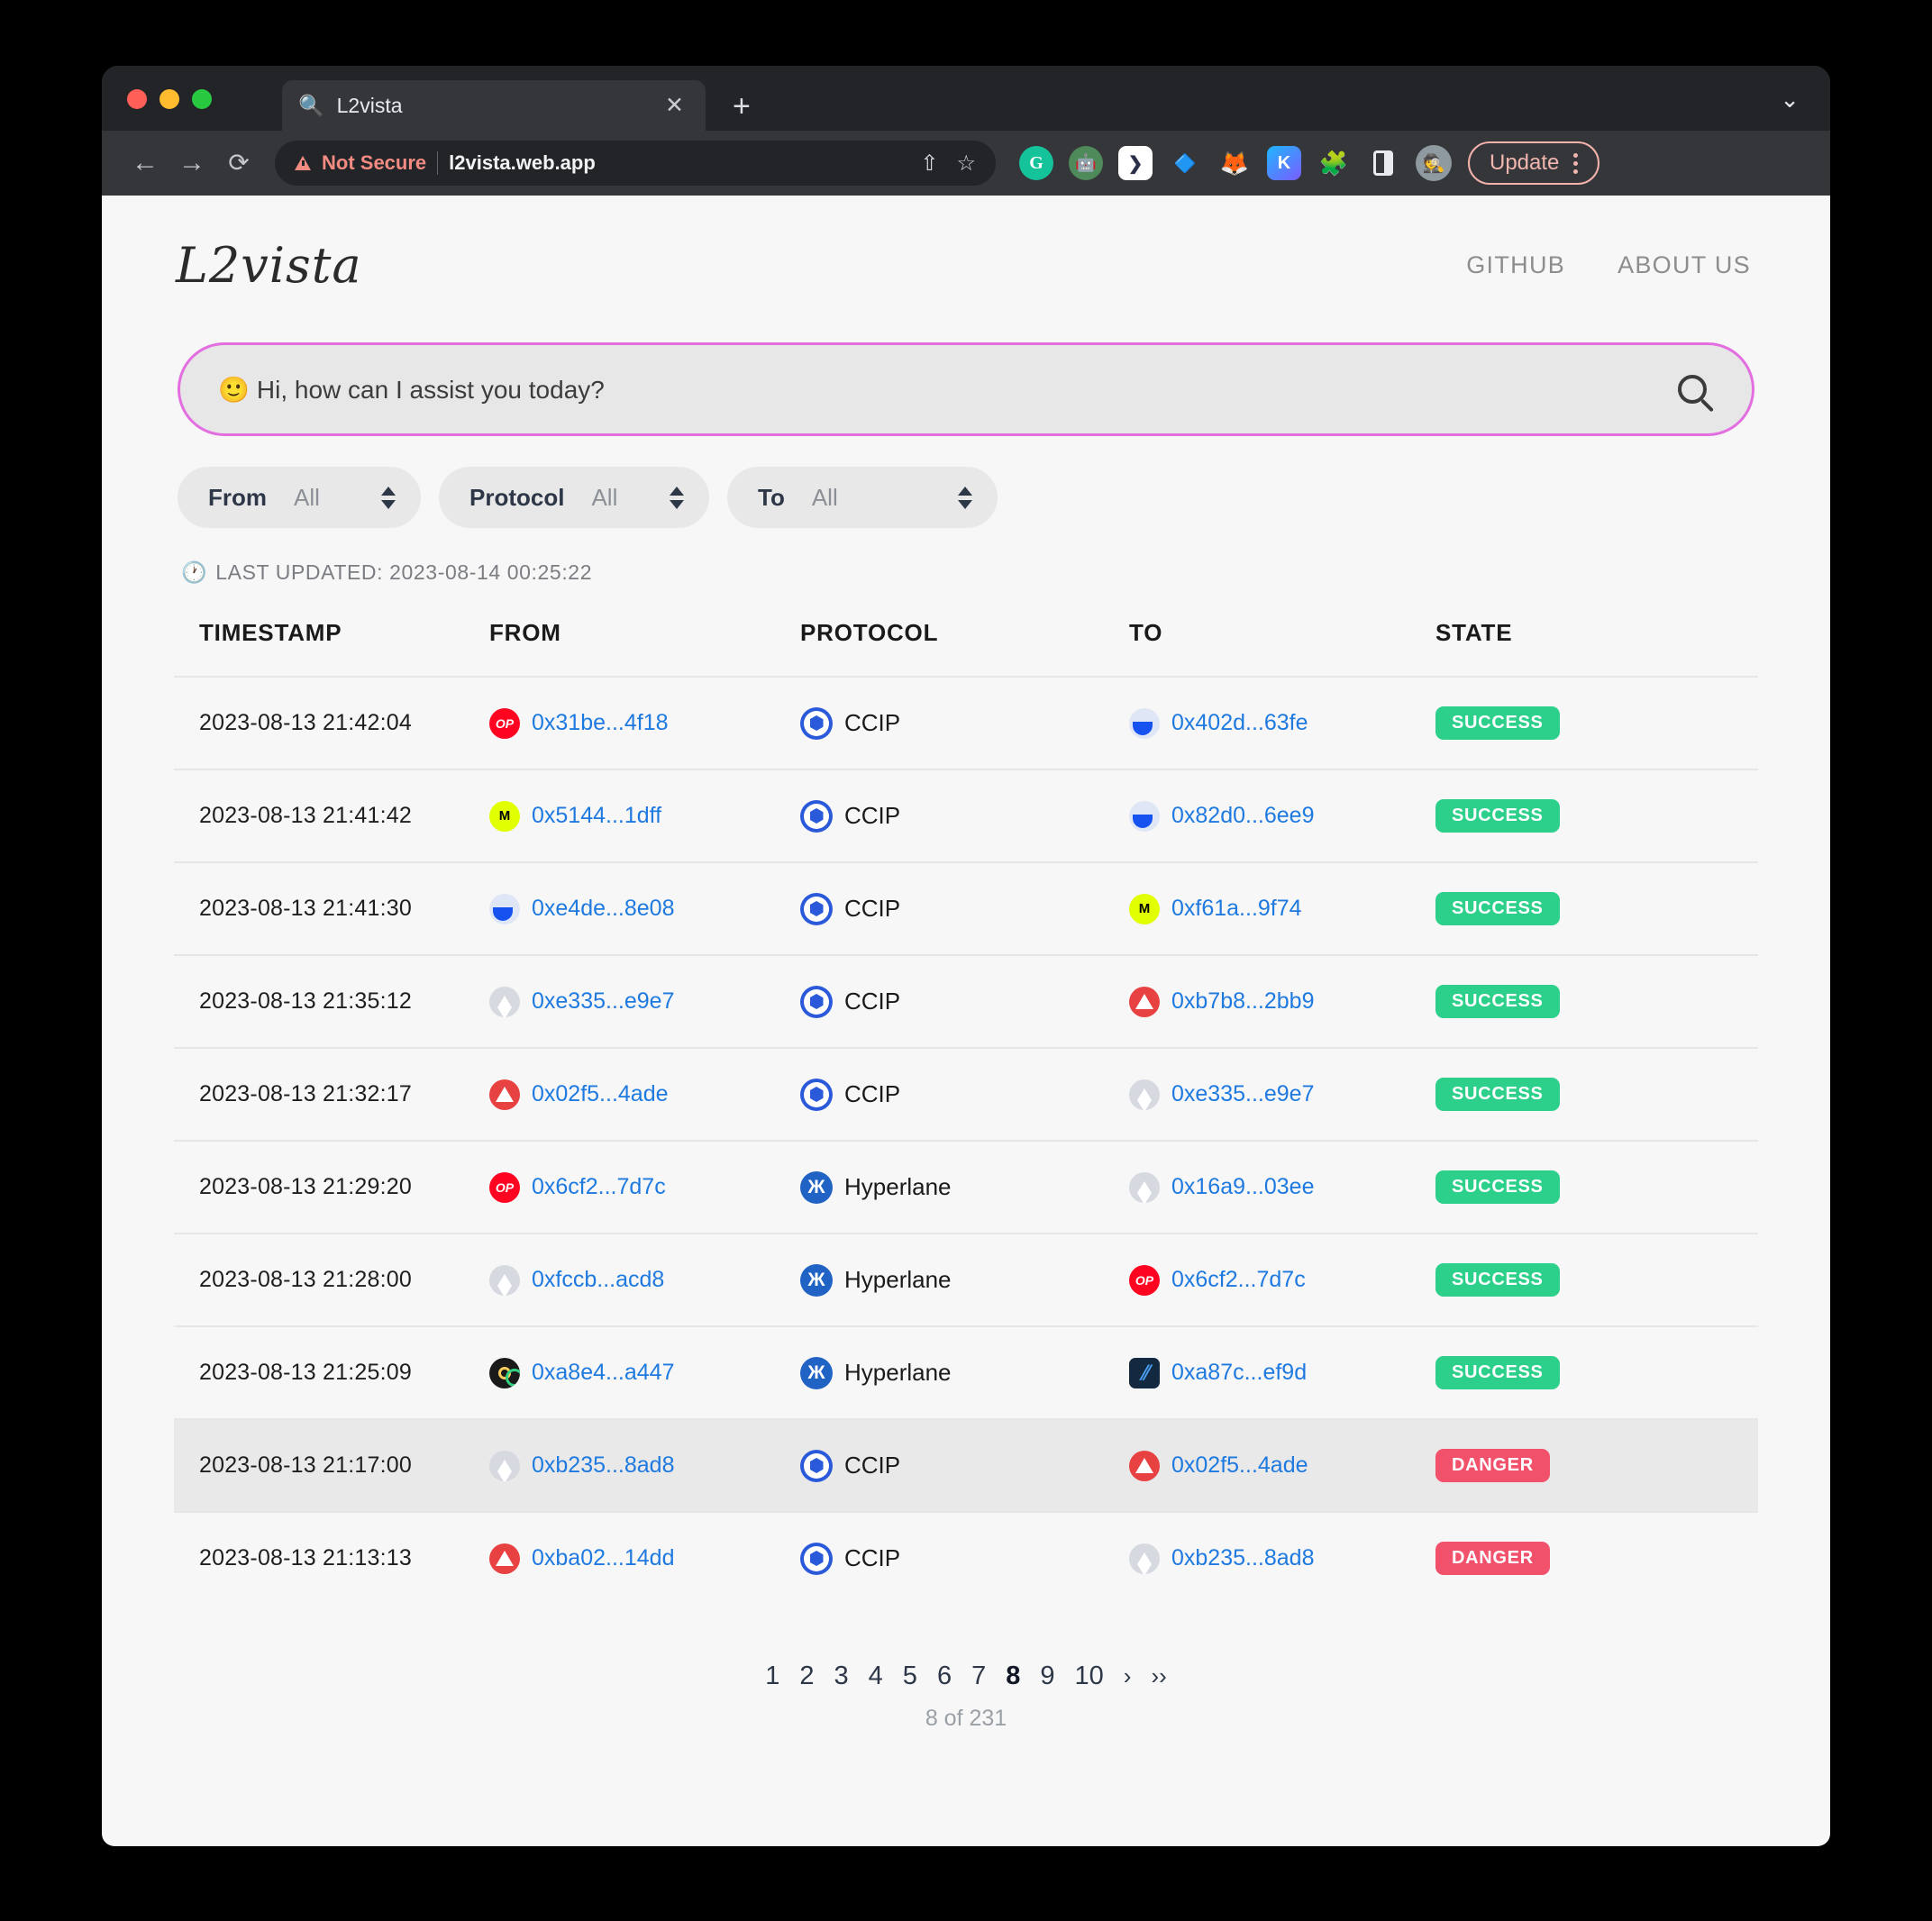  I want to click on search-icon, so click(1692, 389).